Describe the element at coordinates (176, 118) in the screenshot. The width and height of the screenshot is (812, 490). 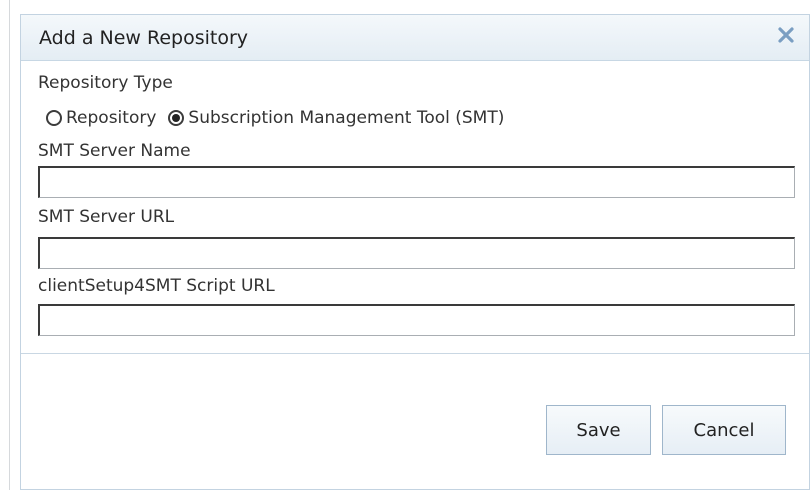
I see `smt-radio` at that location.